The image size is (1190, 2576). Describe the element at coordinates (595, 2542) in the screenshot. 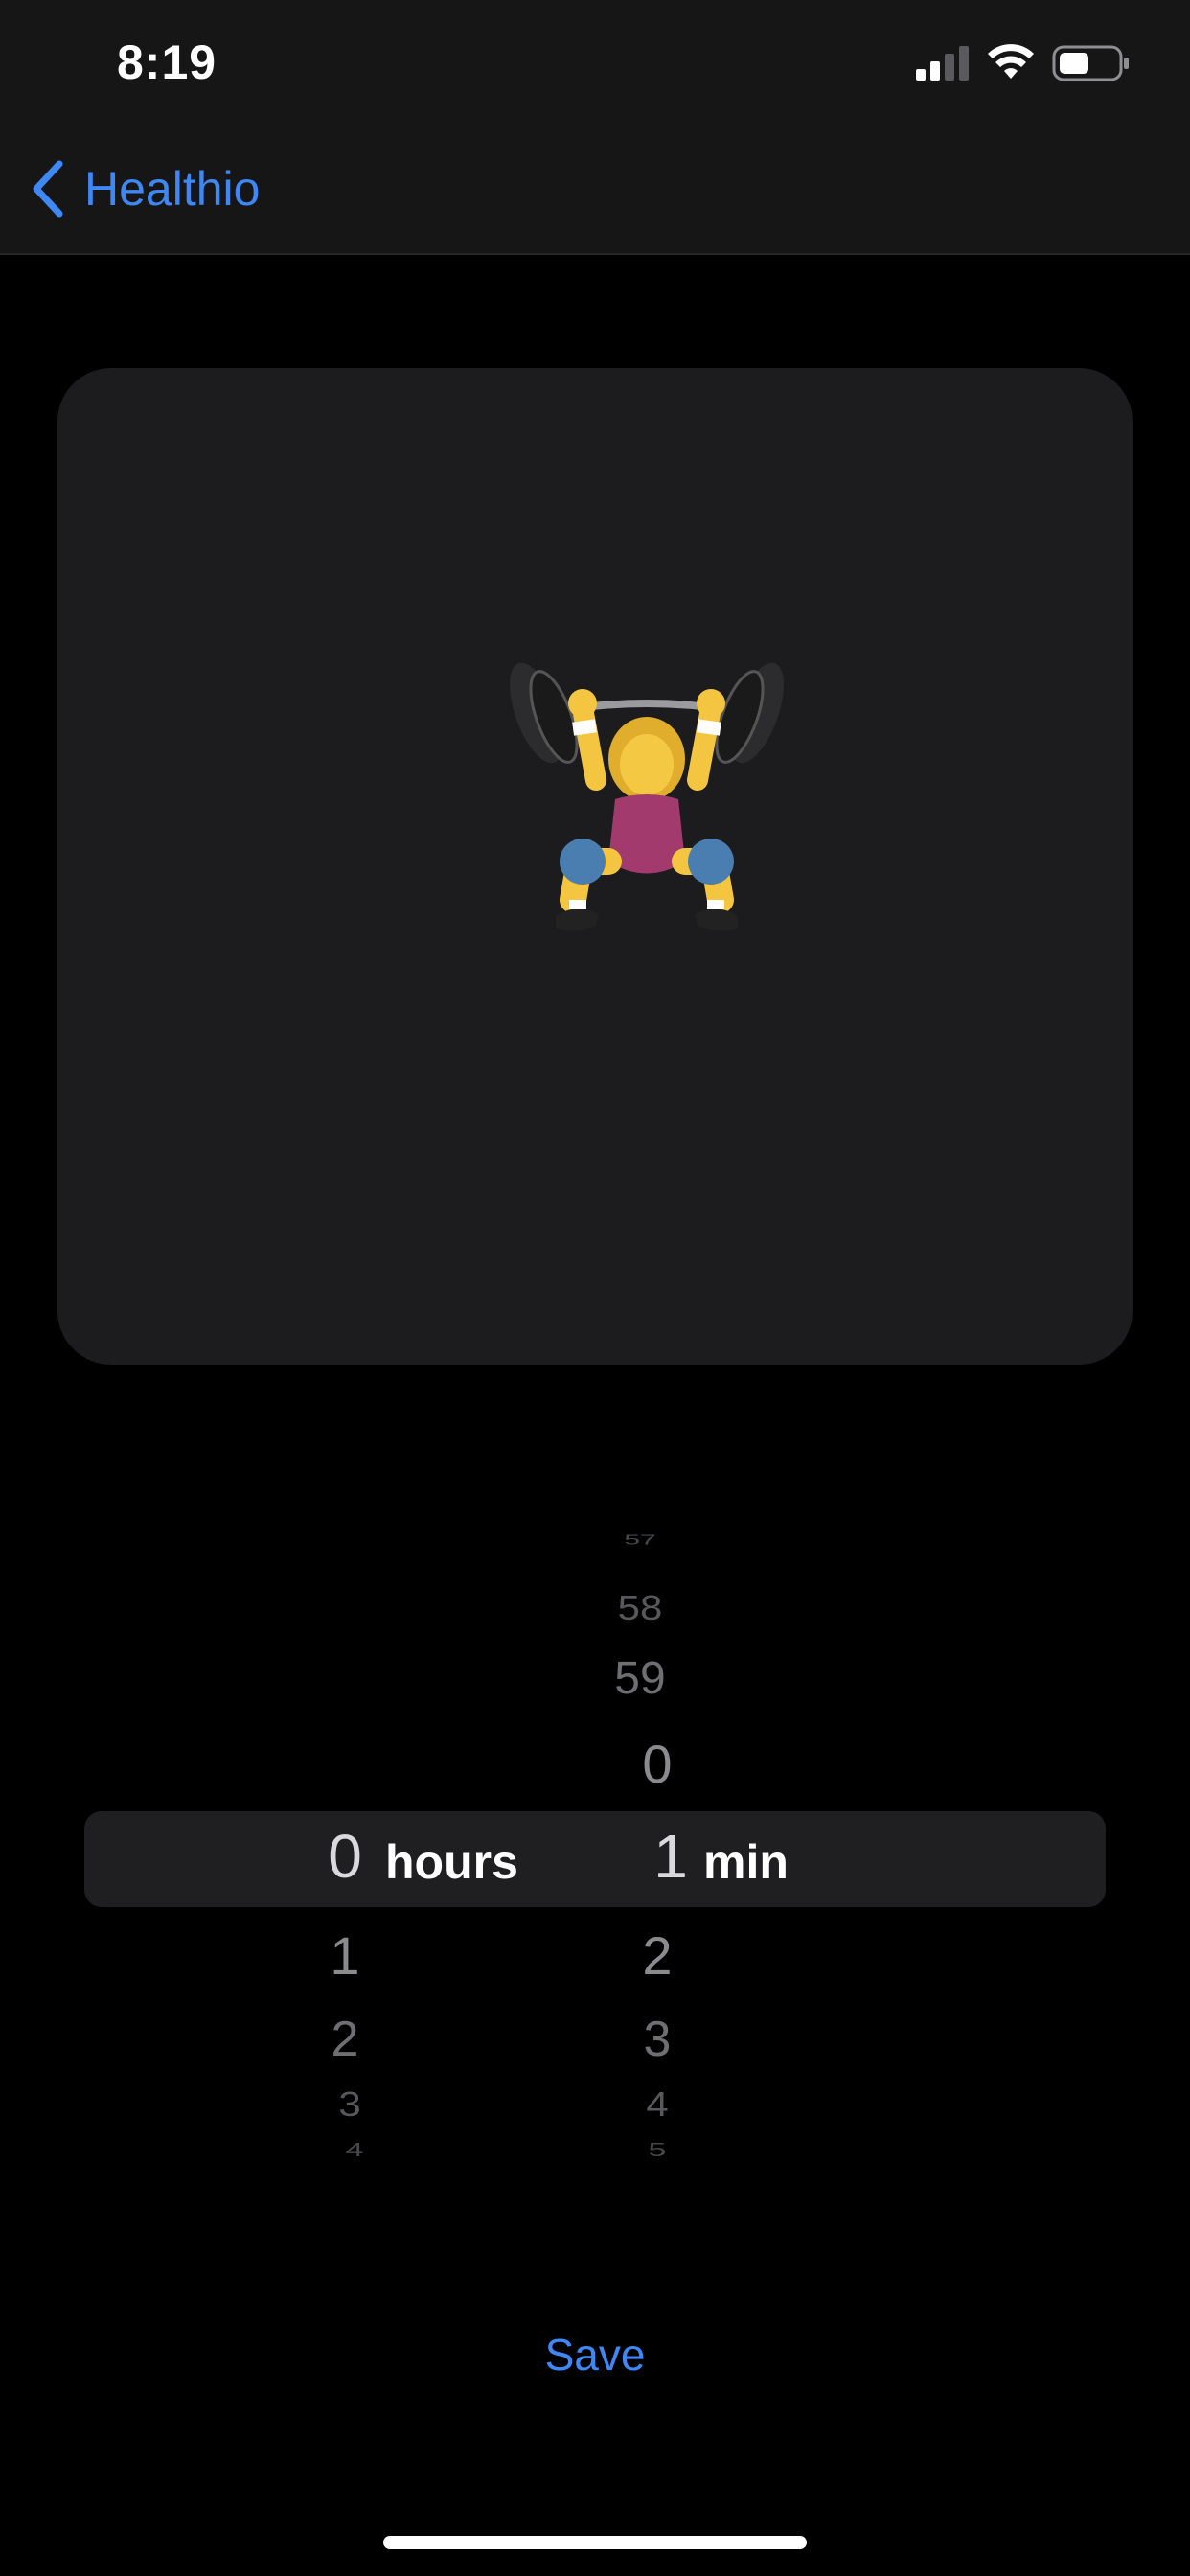

I see `home-indicator` at that location.